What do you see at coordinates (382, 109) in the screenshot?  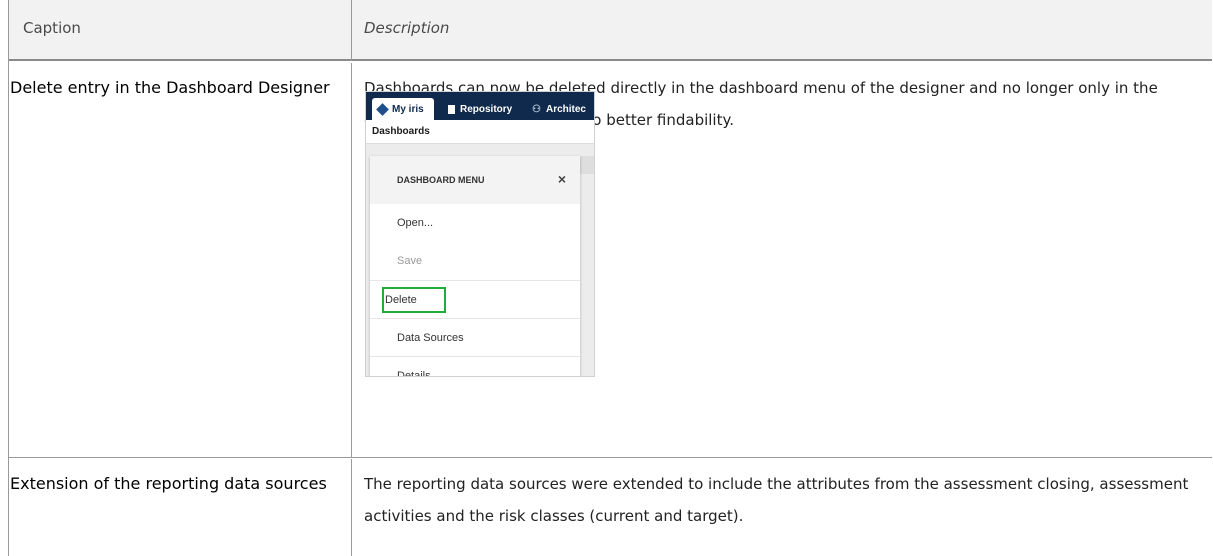 I see `iris-logo-icon` at bounding box center [382, 109].